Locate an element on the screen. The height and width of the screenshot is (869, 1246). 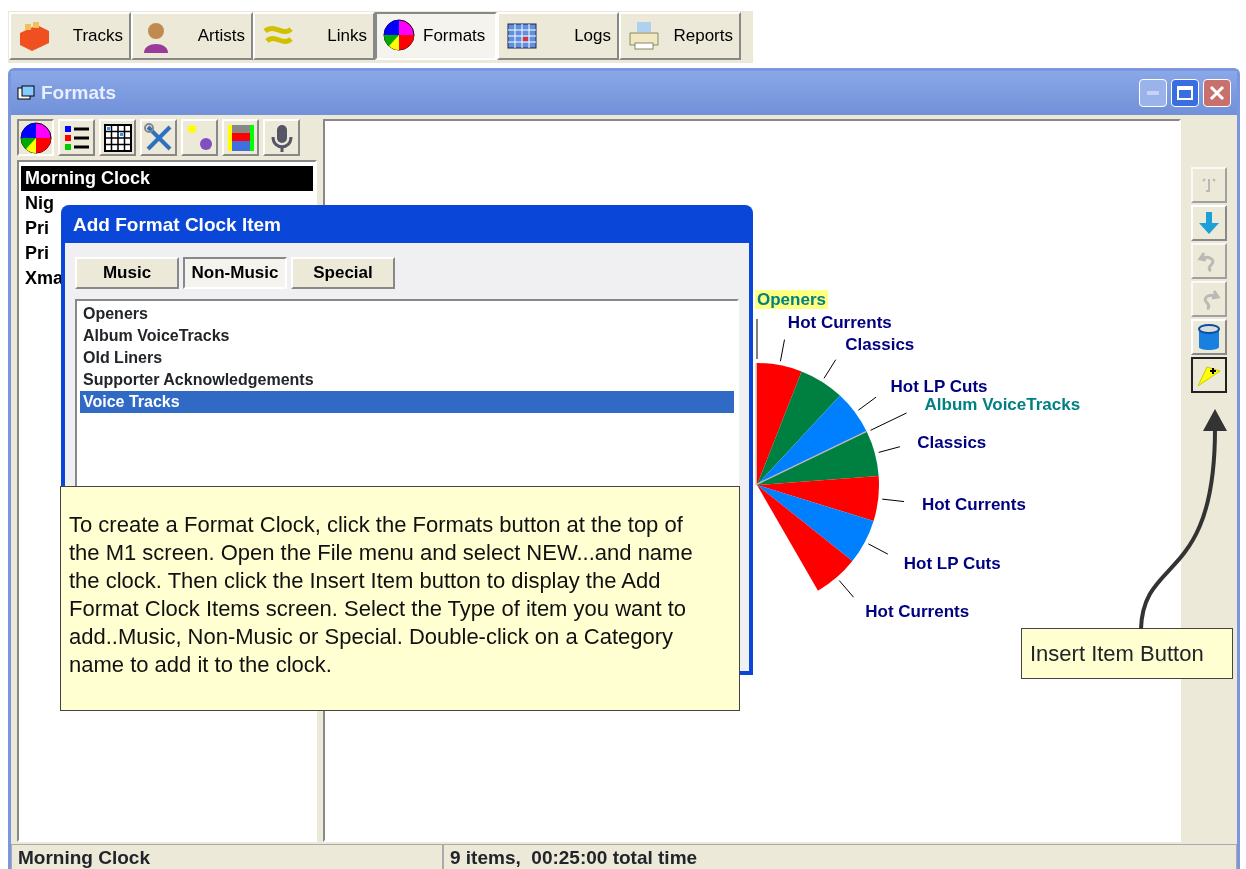
category-item: Voice Tracks is located at coordinates (407, 402).